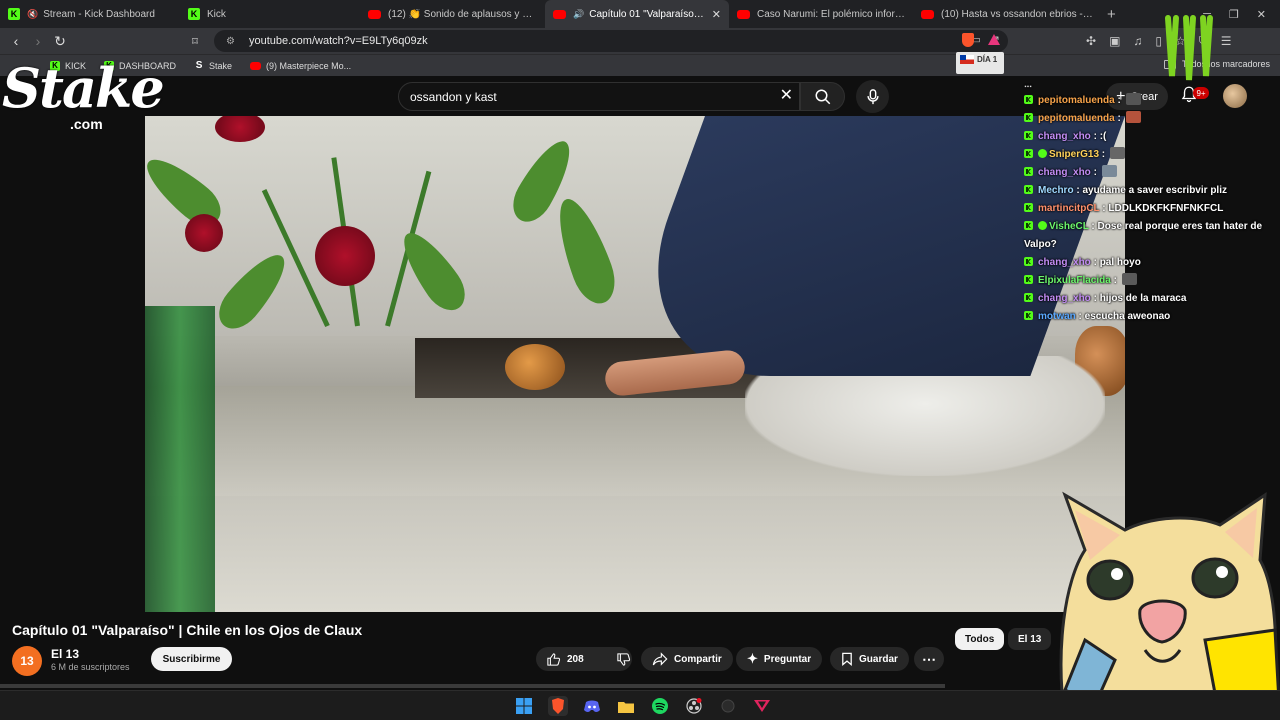  What do you see at coordinates (660, 706) in the screenshot?
I see `spotify-icon` at bounding box center [660, 706].